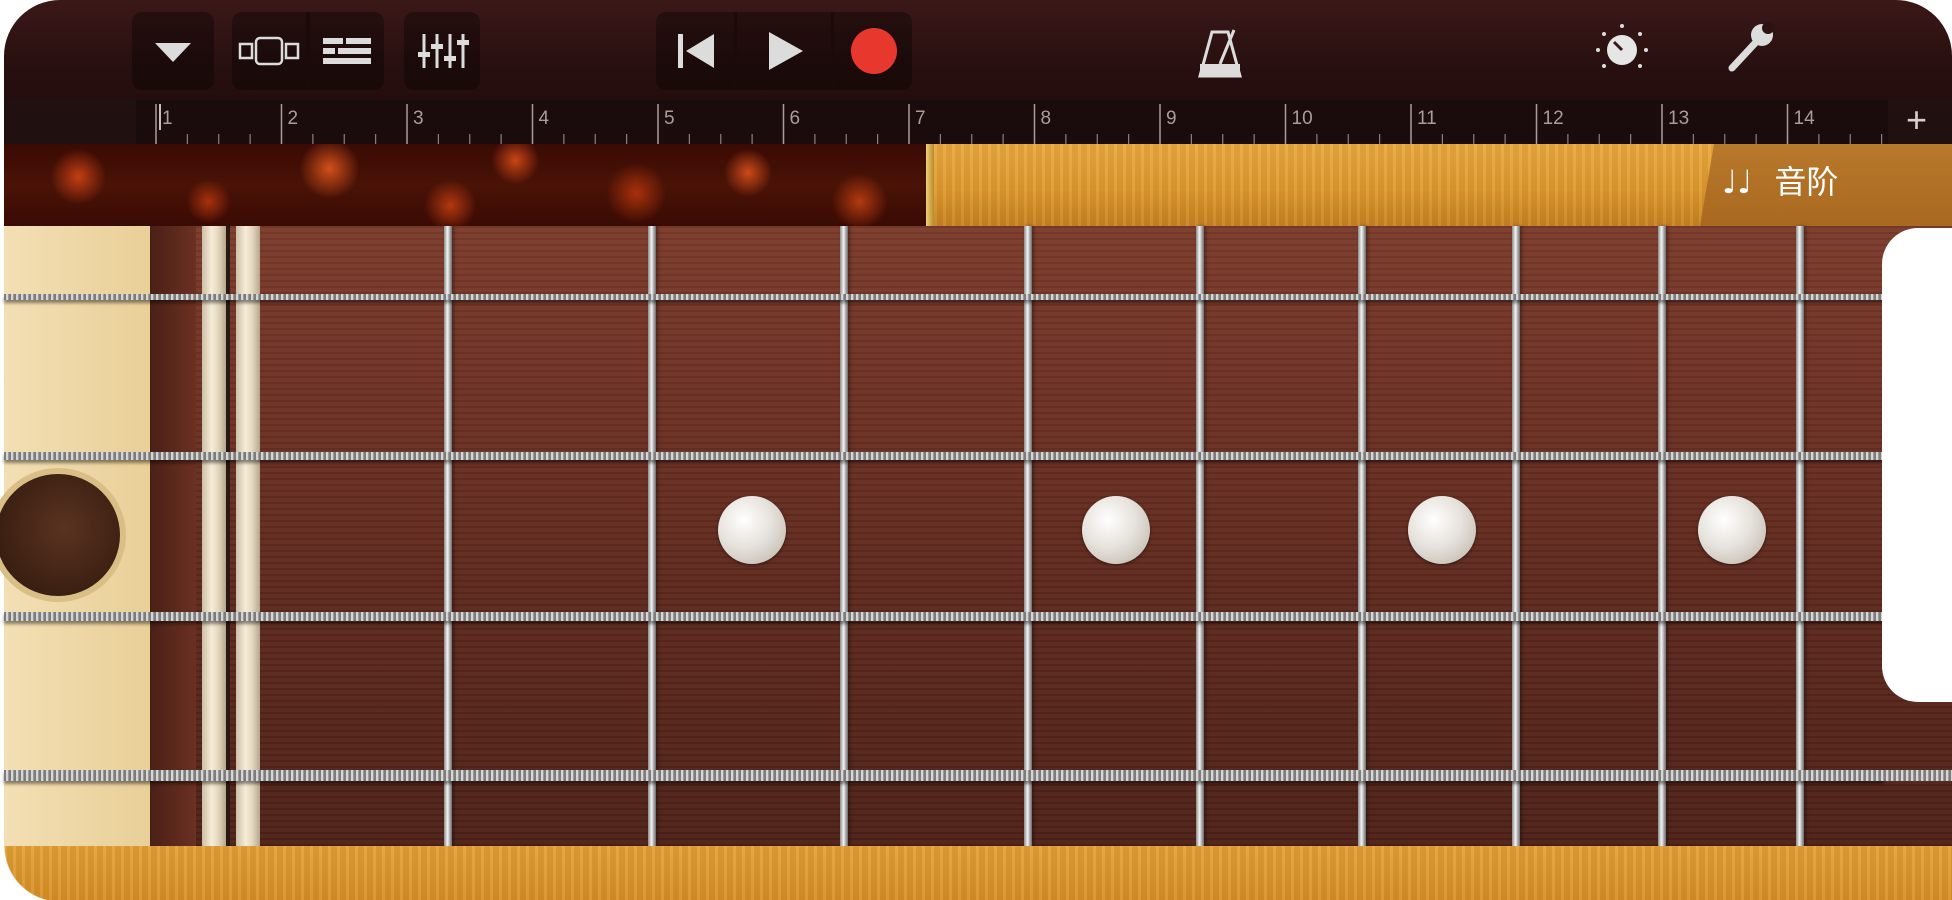  Describe the element at coordinates (669, 118) in the screenshot. I see `ruler-bar-number: 5` at that location.